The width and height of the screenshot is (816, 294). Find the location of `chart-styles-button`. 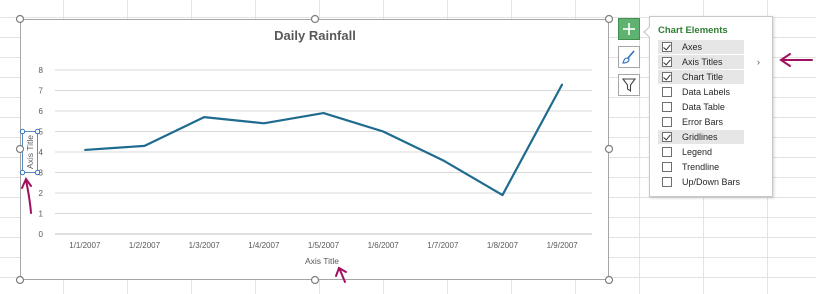

chart-styles-button is located at coordinates (629, 57).